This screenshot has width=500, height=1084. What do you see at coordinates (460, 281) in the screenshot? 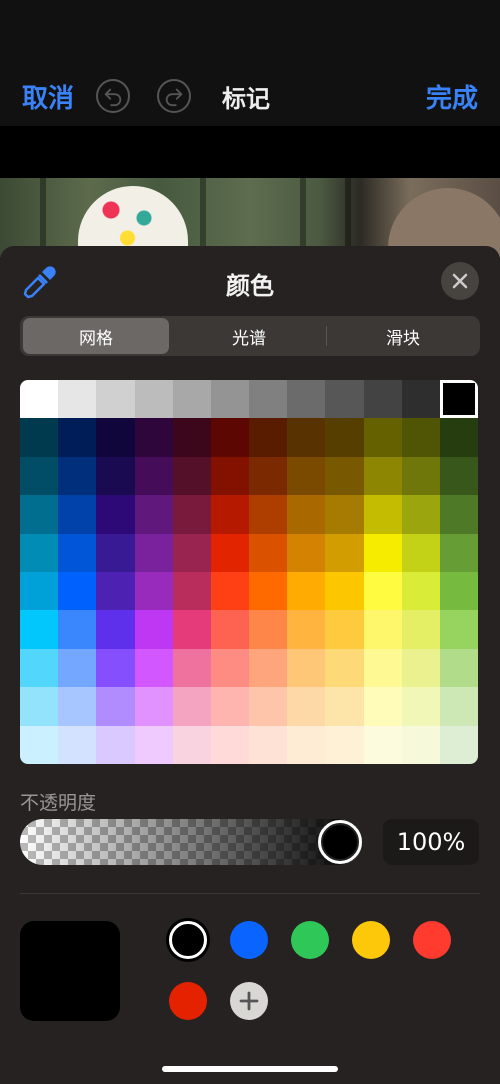
I see `close-button` at bounding box center [460, 281].